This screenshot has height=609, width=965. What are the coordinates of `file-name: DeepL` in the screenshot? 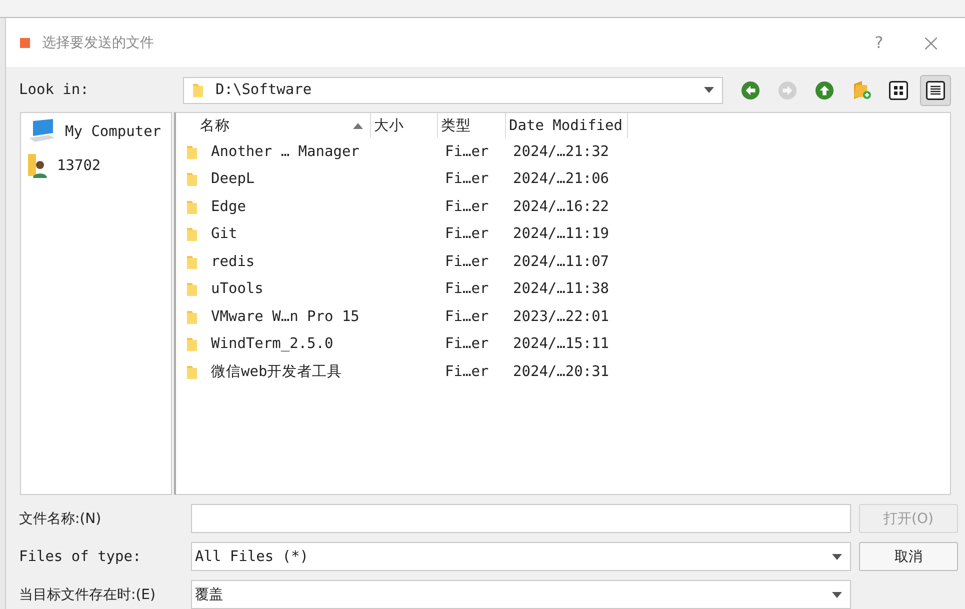 It's located at (233, 179).